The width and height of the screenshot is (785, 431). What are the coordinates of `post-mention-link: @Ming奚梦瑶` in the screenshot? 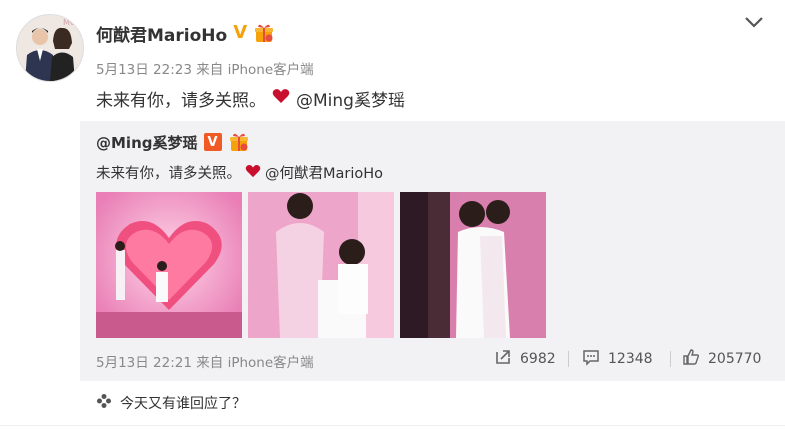 It's located at (350, 98).